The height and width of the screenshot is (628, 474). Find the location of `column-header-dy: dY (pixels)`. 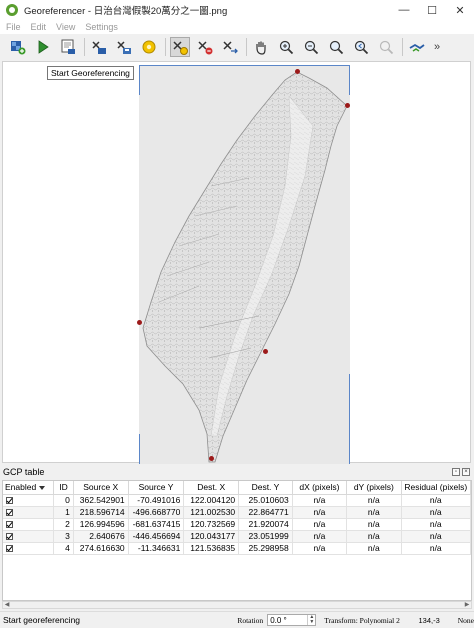

column-header-dy: dY (pixels) is located at coordinates (374, 488).